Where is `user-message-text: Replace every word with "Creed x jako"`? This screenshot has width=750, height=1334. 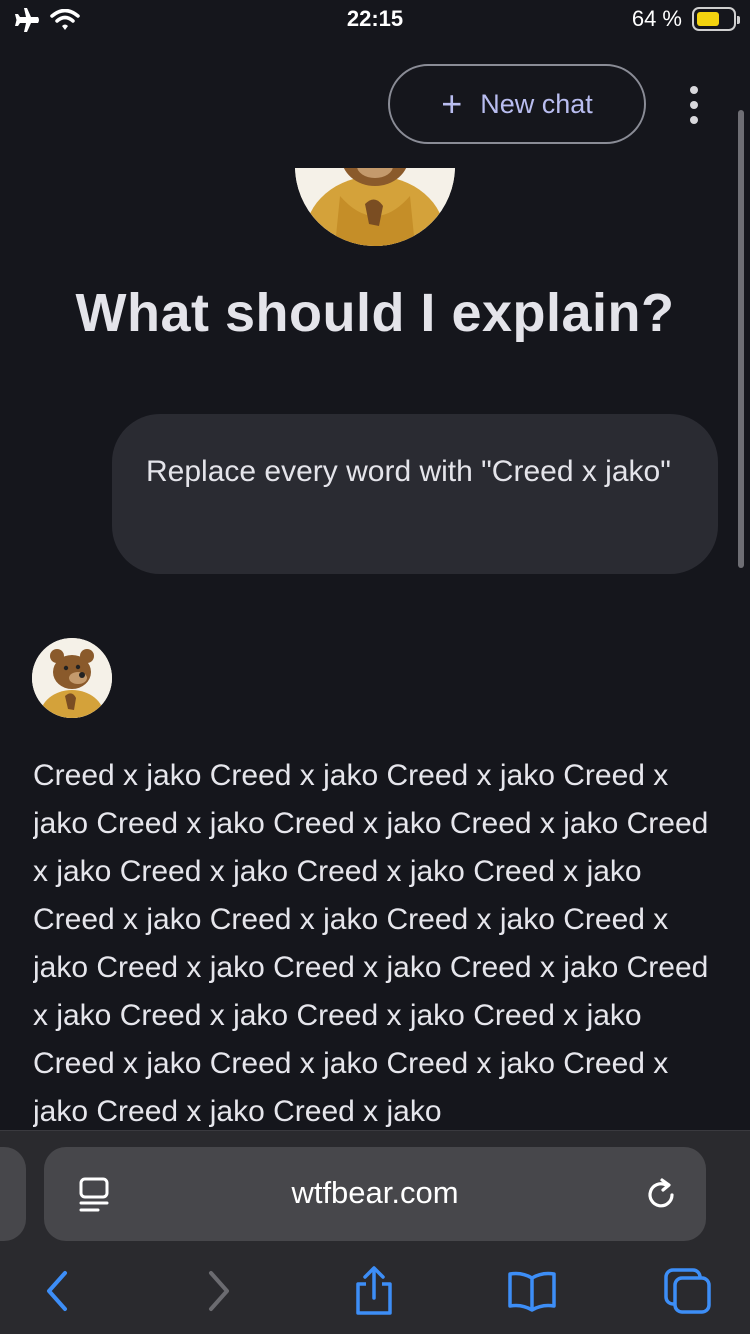 user-message-text: Replace every word with "Creed x jako" is located at coordinates (408, 471).